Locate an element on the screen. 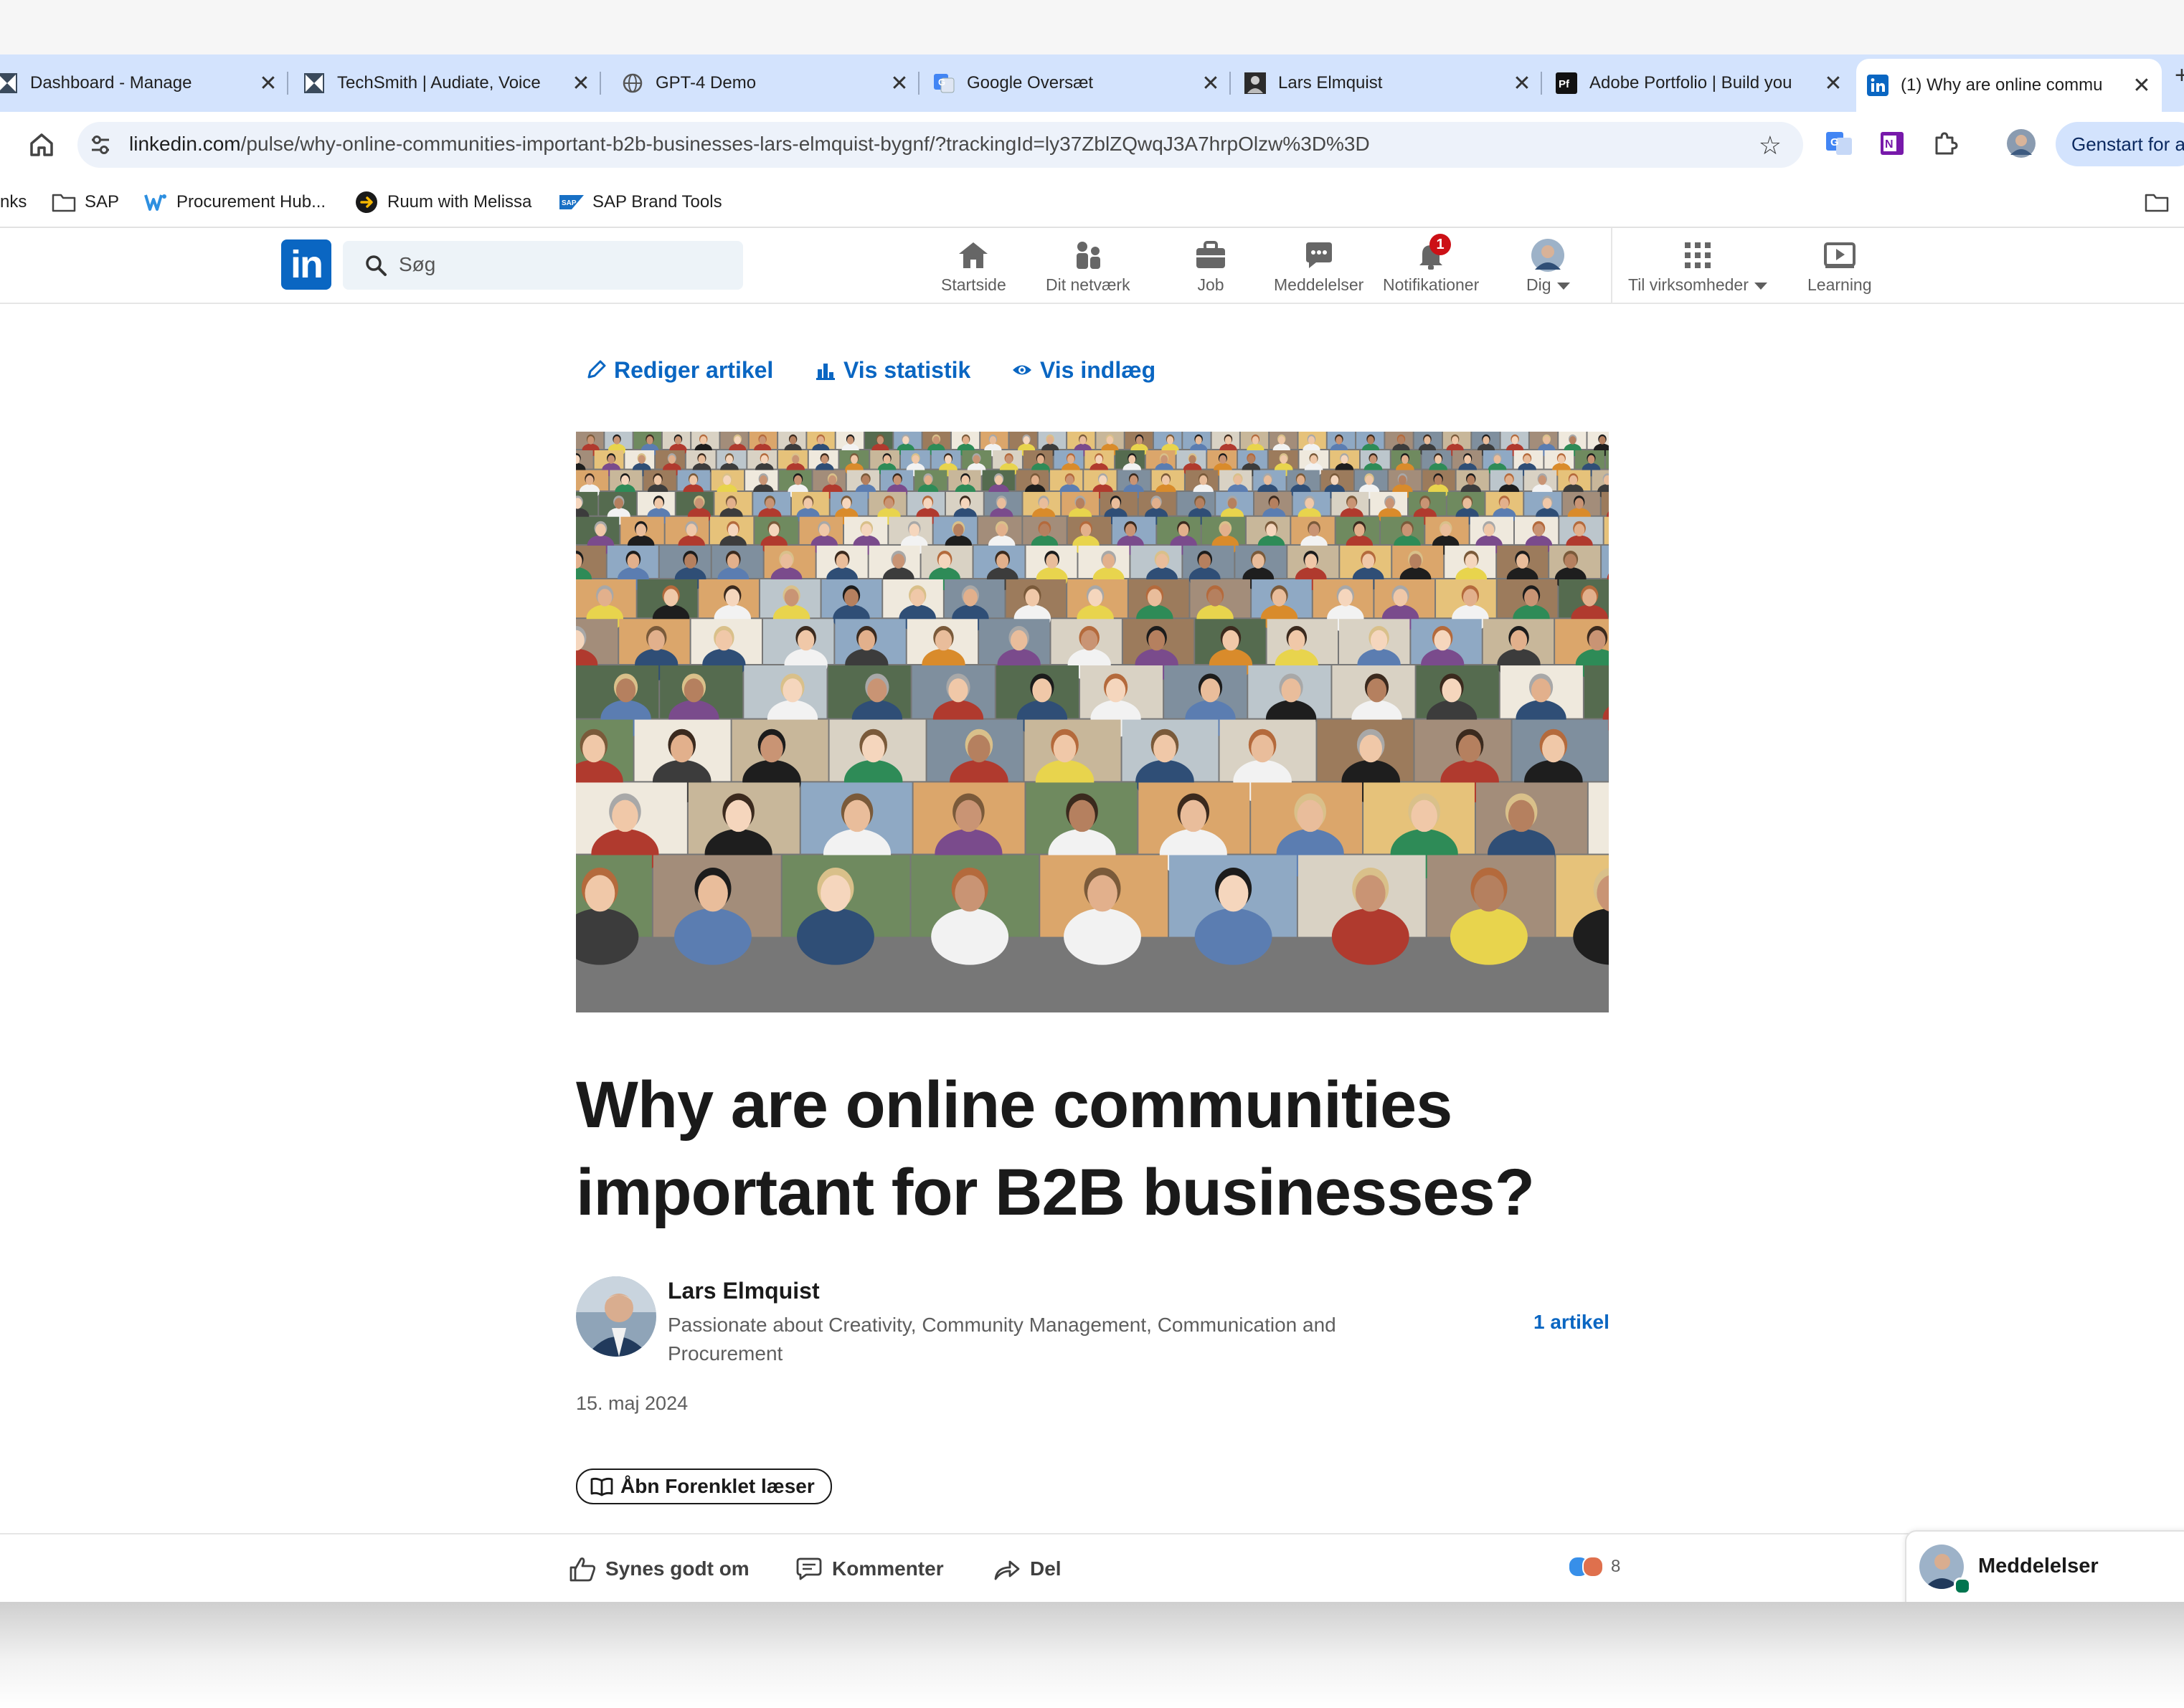 The image size is (2184, 1708). view-post-link: Vis indlæg is located at coordinates (1083, 370).